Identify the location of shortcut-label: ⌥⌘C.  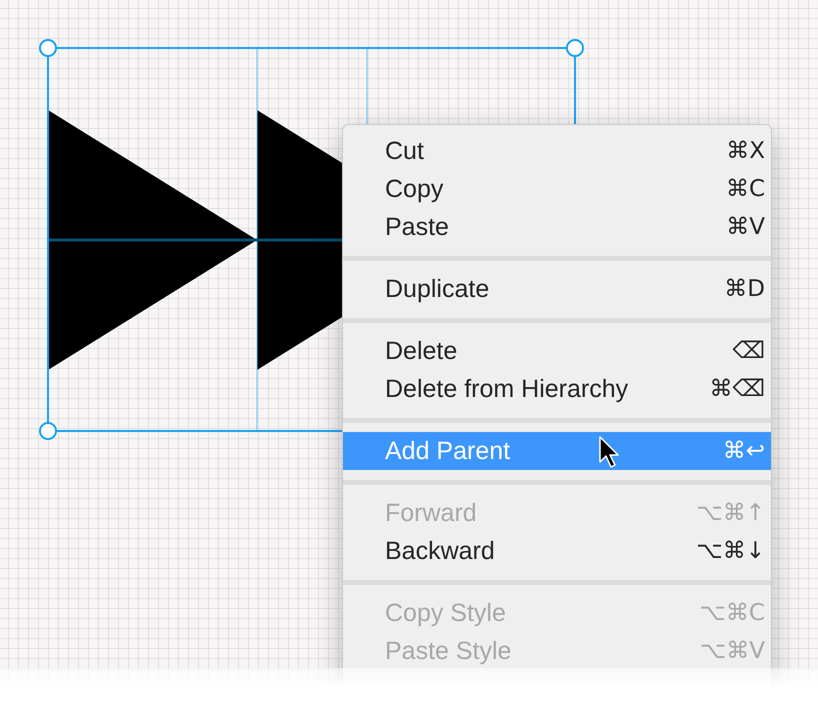
(732, 613).